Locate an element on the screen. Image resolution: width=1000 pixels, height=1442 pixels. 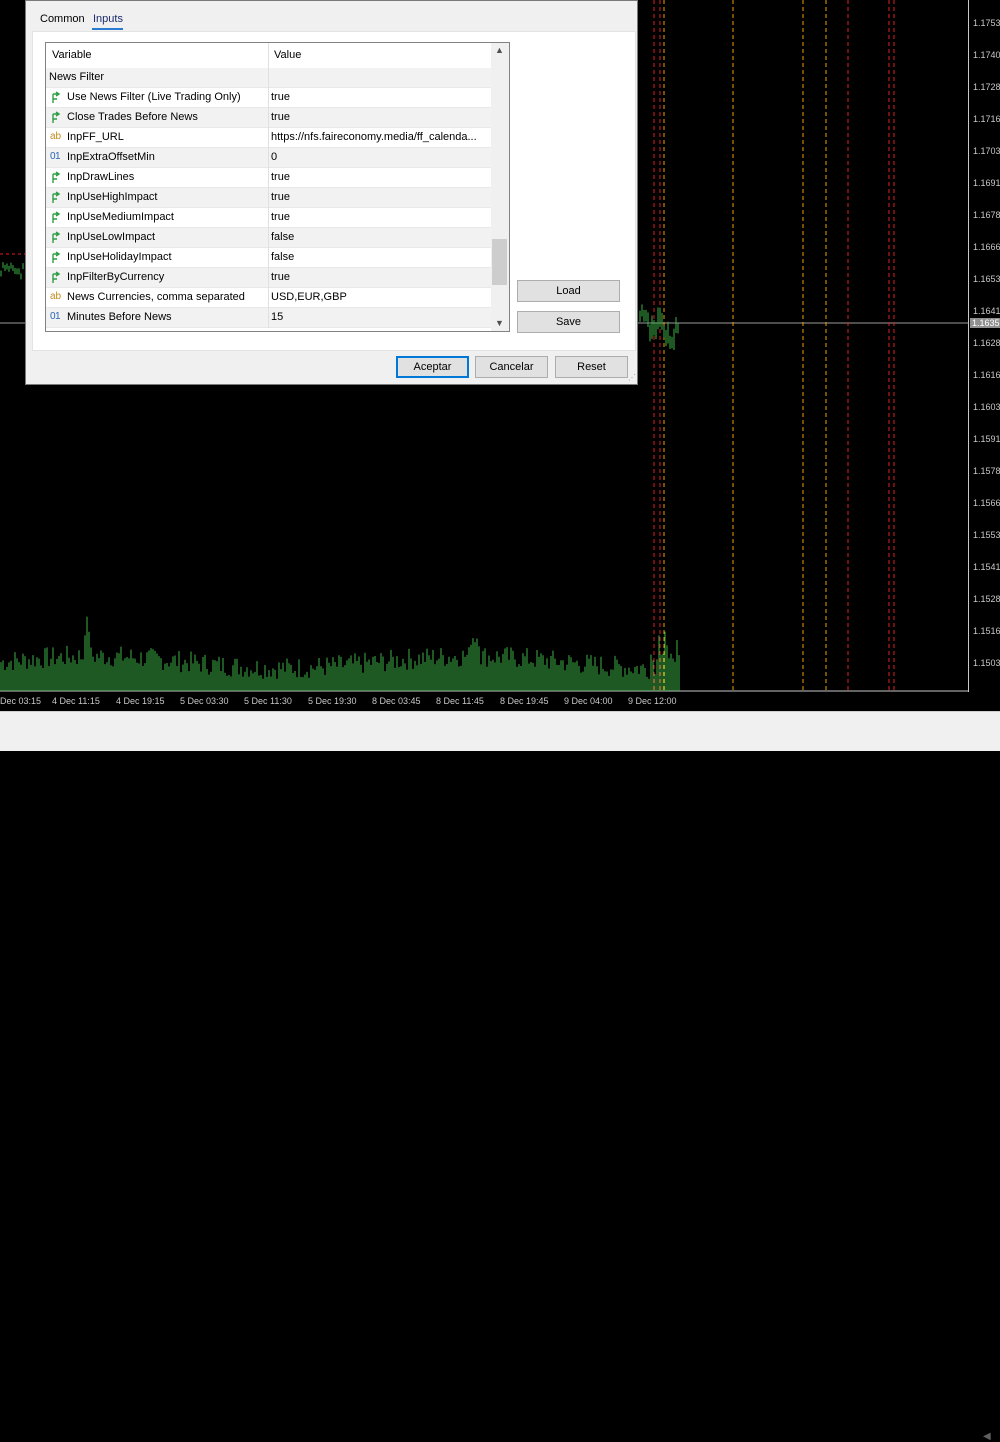
variable-name: Use News Filter (Live Trading Only) is located at coordinates (154, 97).